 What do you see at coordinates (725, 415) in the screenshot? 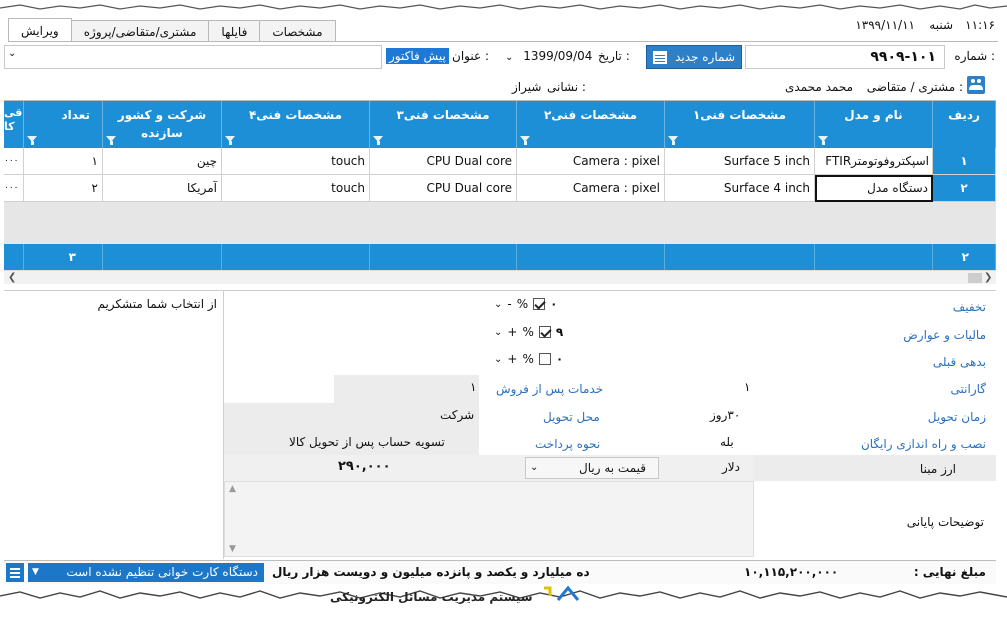
I see `delivery-time-value: ۳۰روز` at bounding box center [725, 415].